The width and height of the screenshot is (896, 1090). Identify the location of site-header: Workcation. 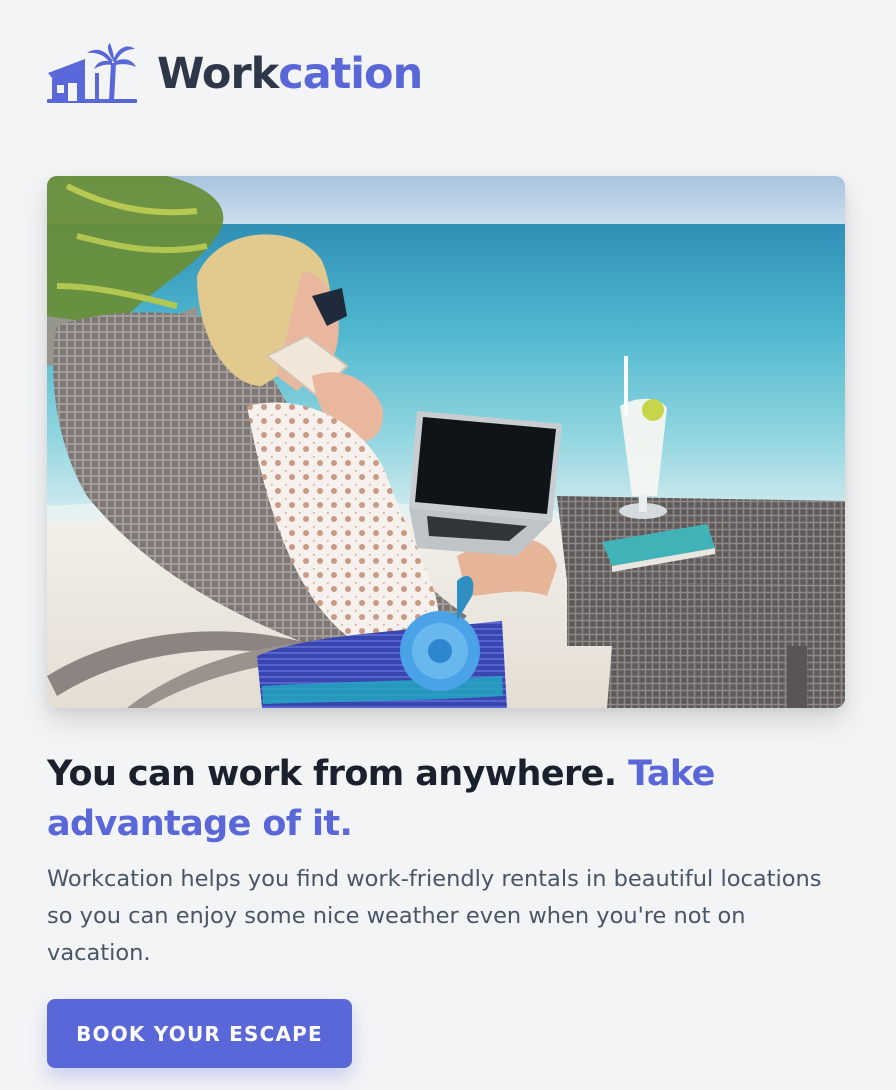
(448, 74).